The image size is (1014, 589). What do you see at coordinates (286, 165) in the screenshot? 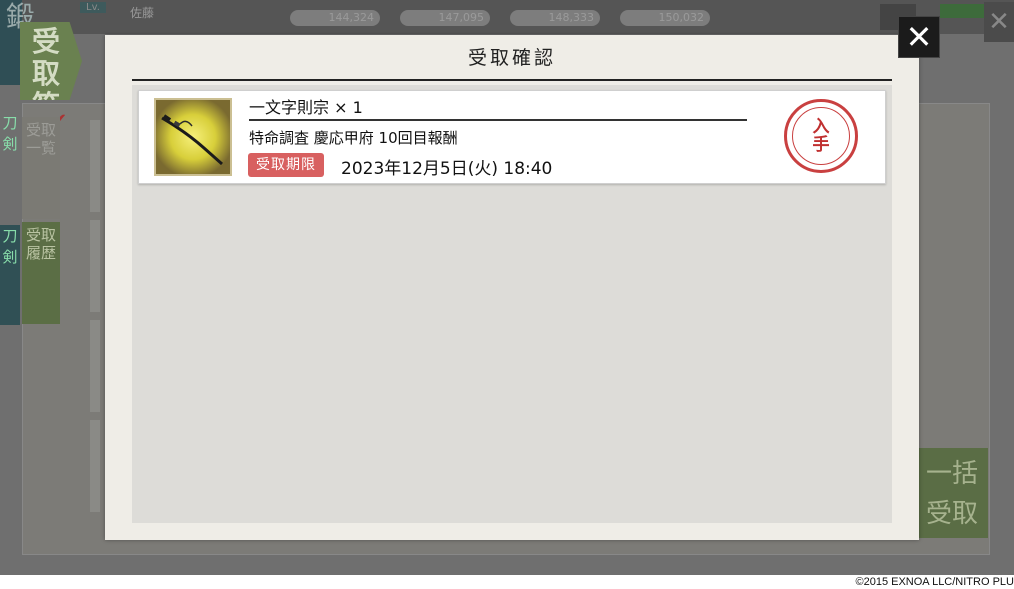
I see `deadline-badge: 受取期限` at bounding box center [286, 165].